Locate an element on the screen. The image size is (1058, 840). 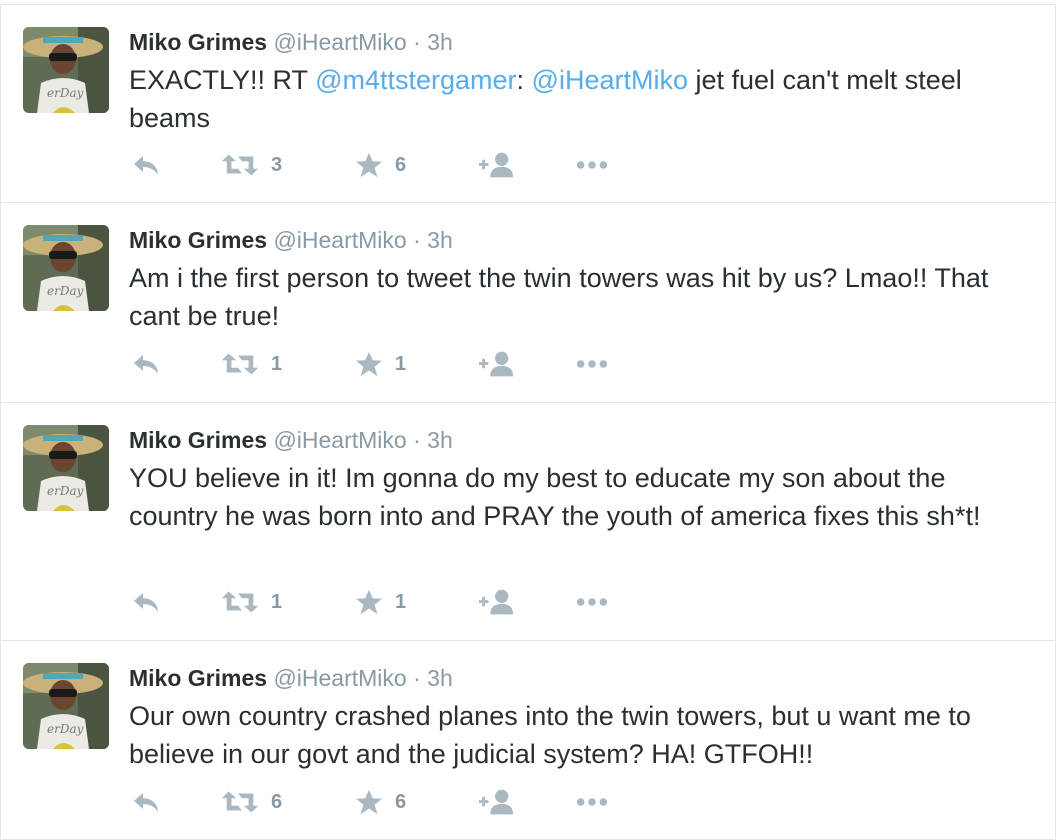
tweet-text-part: EXACTLY!! RT is located at coordinates (222, 80).